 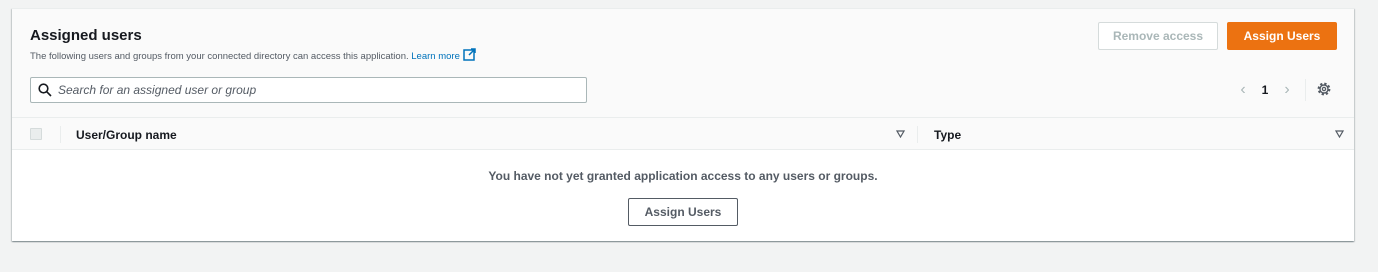 What do you see at coordinates (683, 212) in the screenshot?
I see `empty-state-assign-users-button: Assign Users` at bounding box center [683, 212].